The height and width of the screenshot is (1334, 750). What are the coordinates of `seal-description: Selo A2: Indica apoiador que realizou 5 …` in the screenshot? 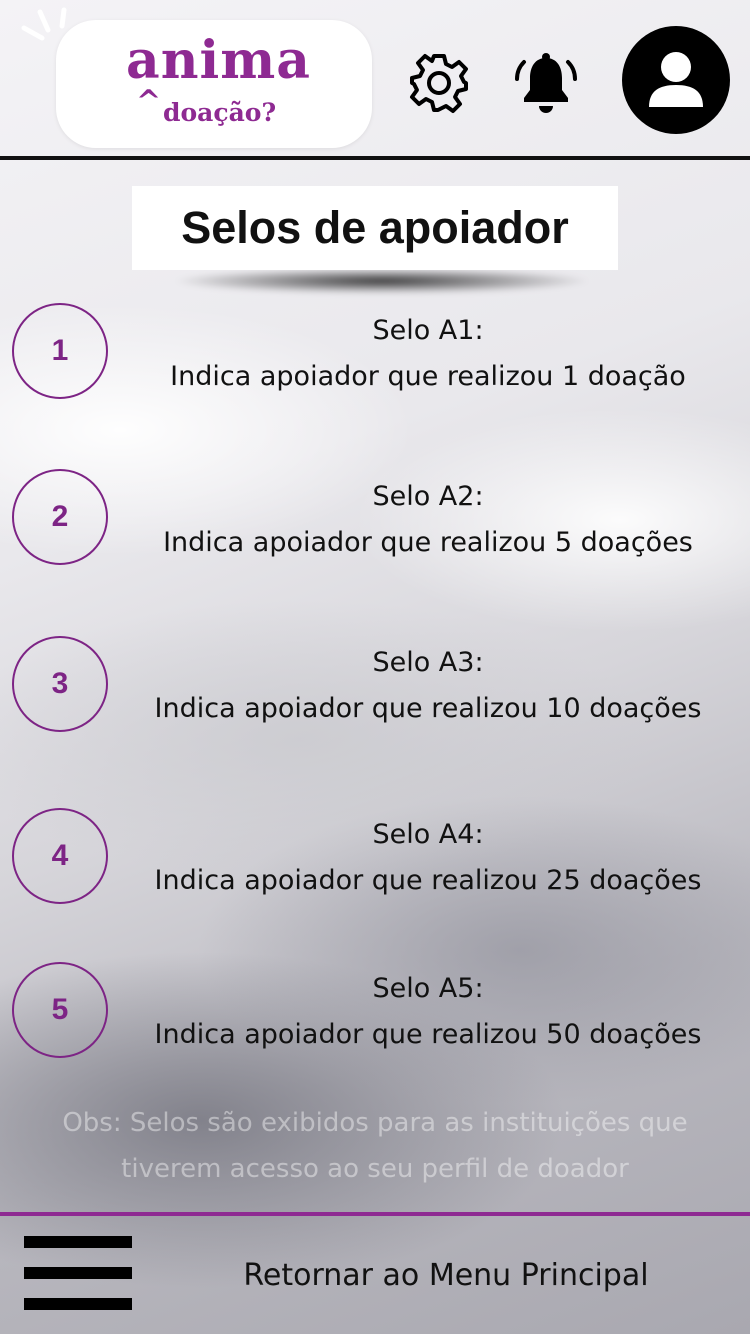 It's located at (428, 520).